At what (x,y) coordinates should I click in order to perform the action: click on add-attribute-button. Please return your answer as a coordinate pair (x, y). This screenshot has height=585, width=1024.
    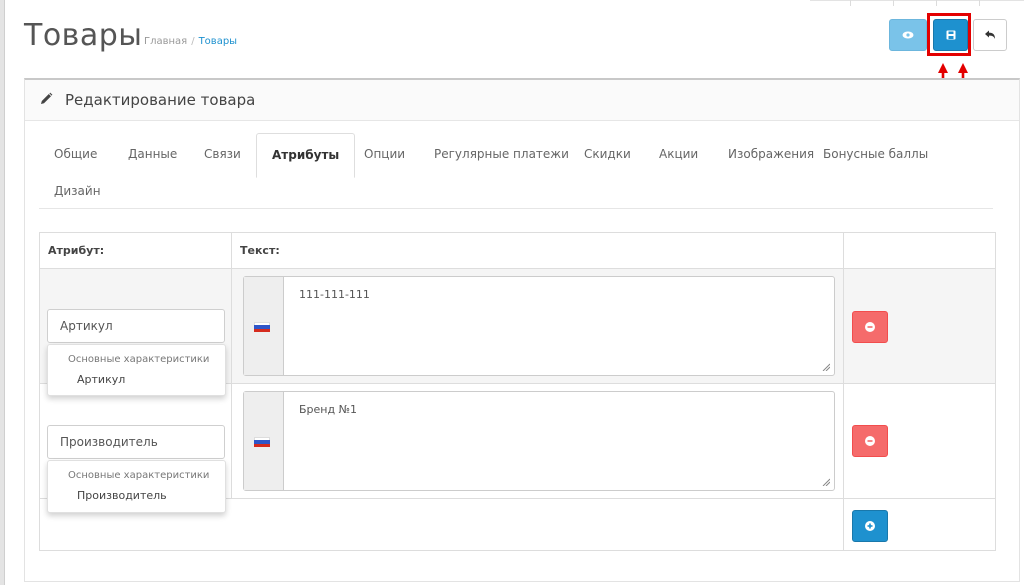
    Looking at the image, I should click on (870, 525).